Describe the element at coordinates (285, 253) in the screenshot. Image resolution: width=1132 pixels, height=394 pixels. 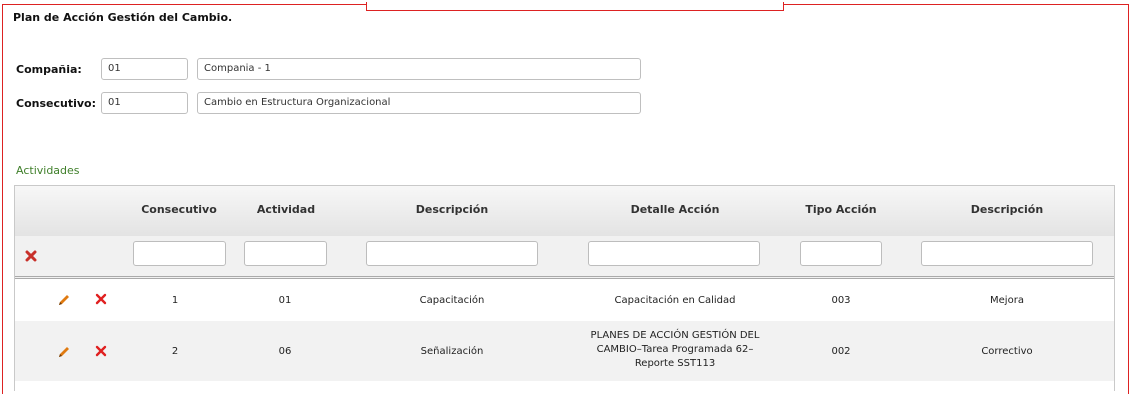
I see `filter-input-actividad` at that location.